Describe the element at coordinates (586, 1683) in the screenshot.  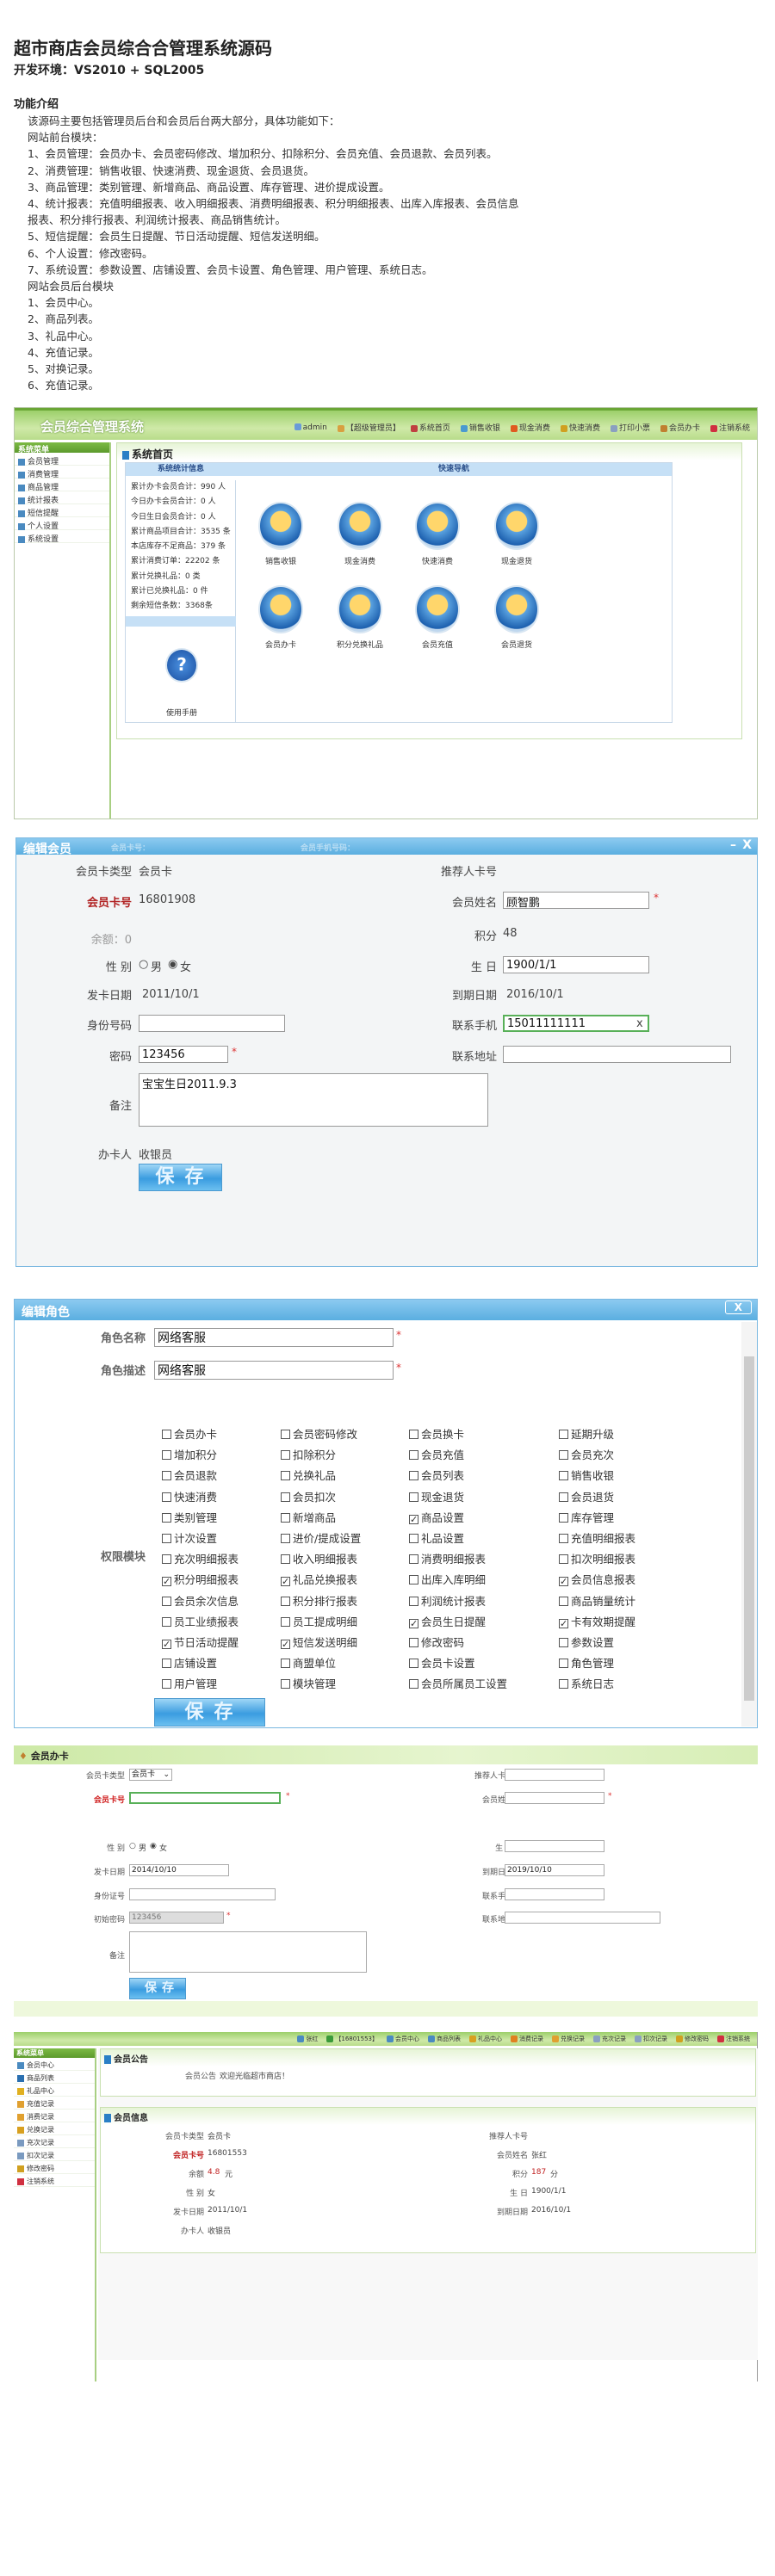
I see `permission-checkbox: 系统日志` at that location.